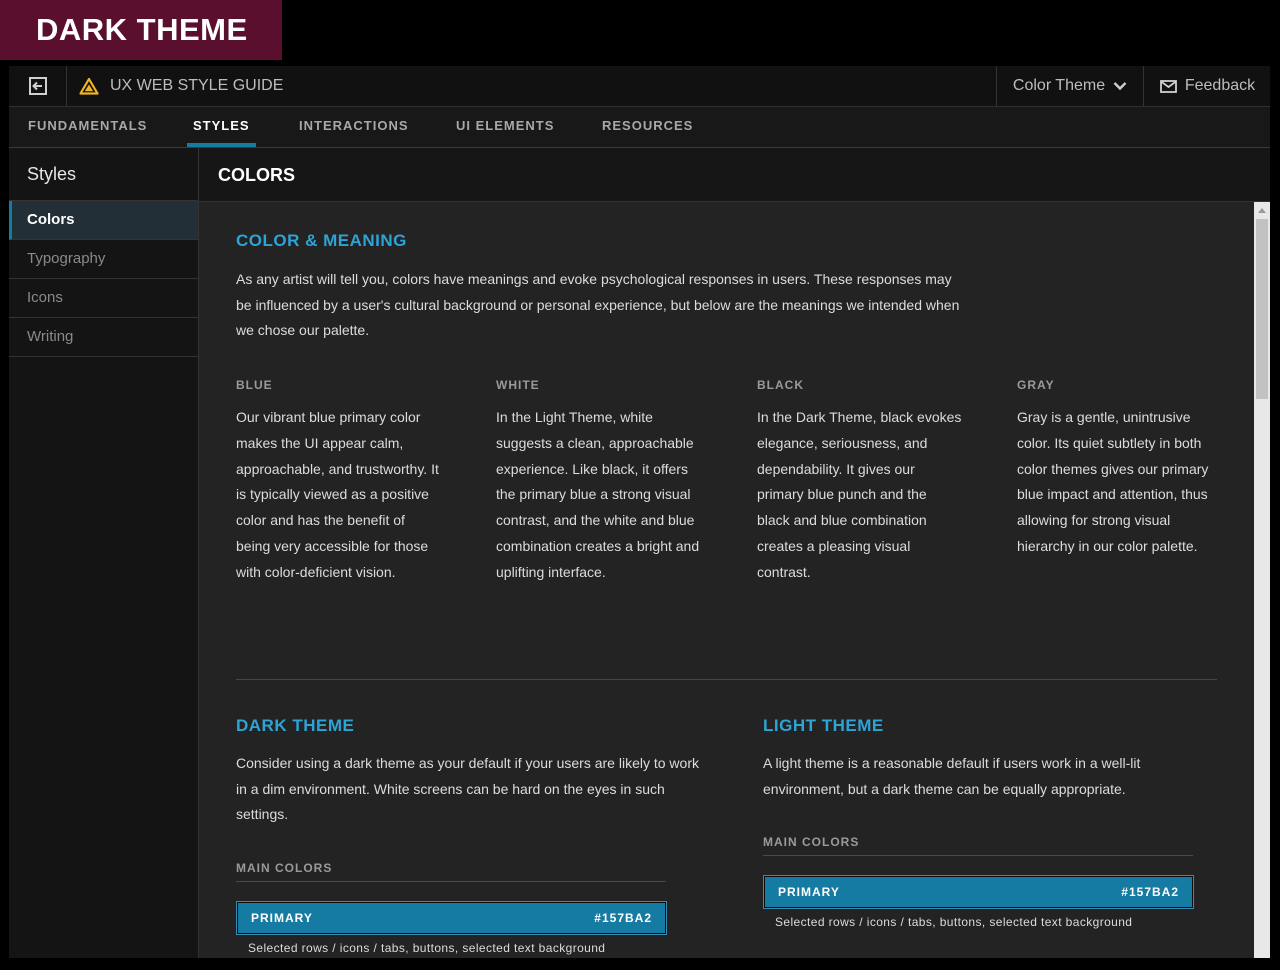 The width and height of the screenshot is (1280, 970). What do you see at coordinates (780, 385) in the screenshot?
I see `column-title-black: BLACK` at bounding box center [780, 385].